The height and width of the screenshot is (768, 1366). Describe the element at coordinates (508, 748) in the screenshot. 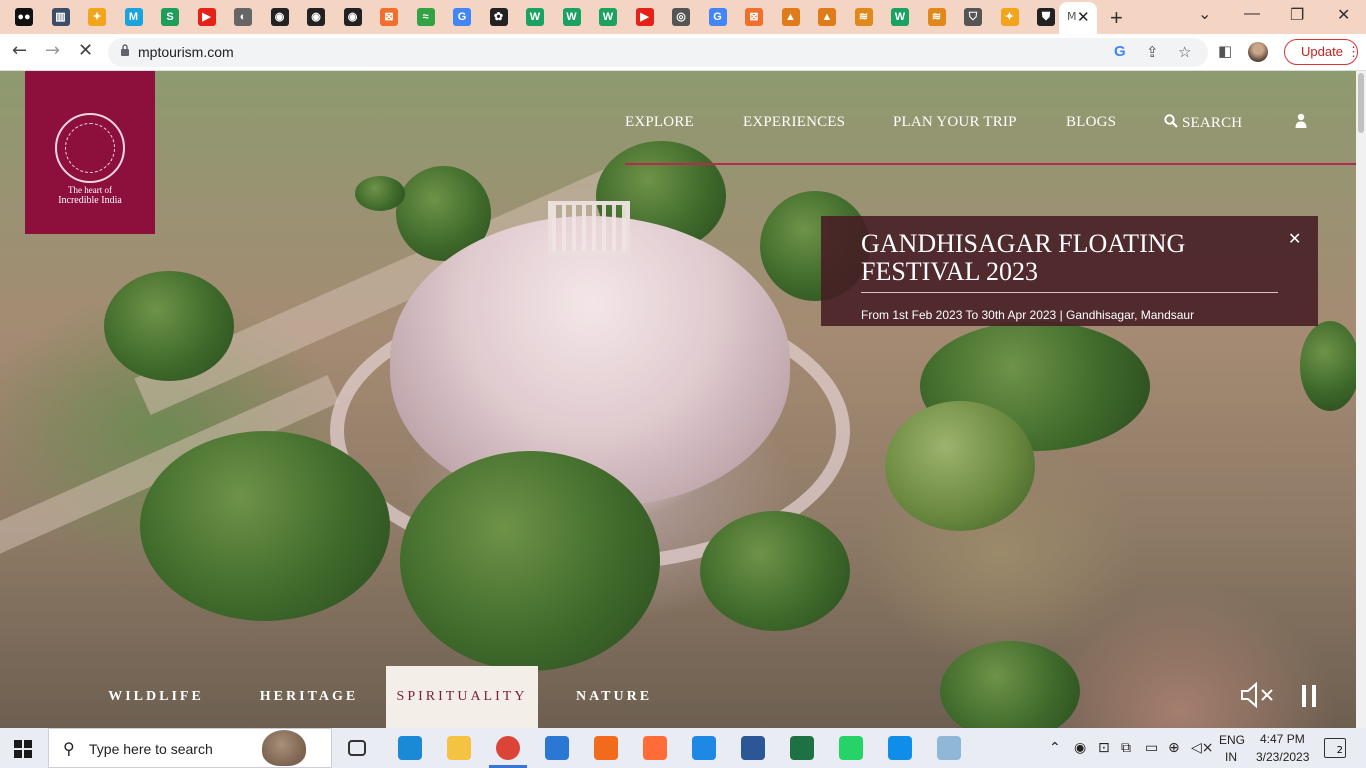

I see `chrome-icon` at that location.